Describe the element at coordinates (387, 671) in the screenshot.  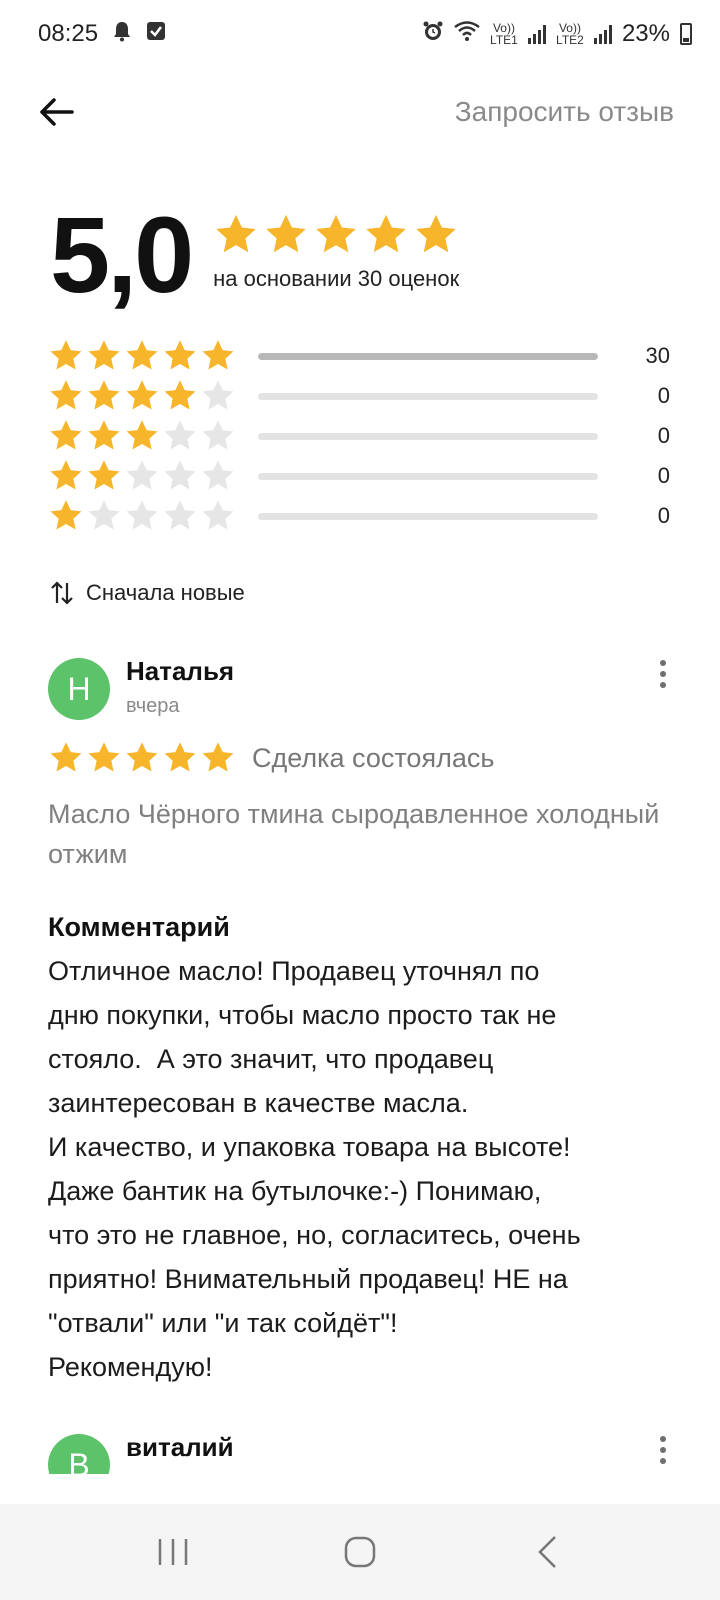
I see `reviewer-name: Наталья` at that location.